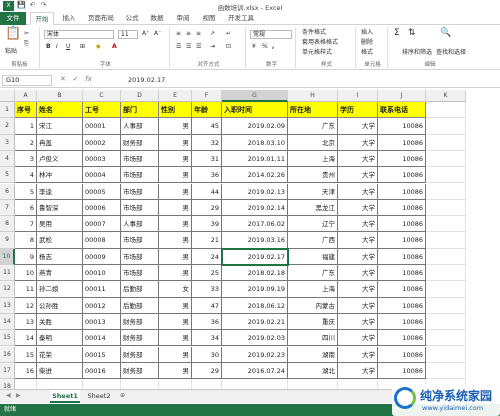  I want to click on row-header-11: 11, so click(7, 273).